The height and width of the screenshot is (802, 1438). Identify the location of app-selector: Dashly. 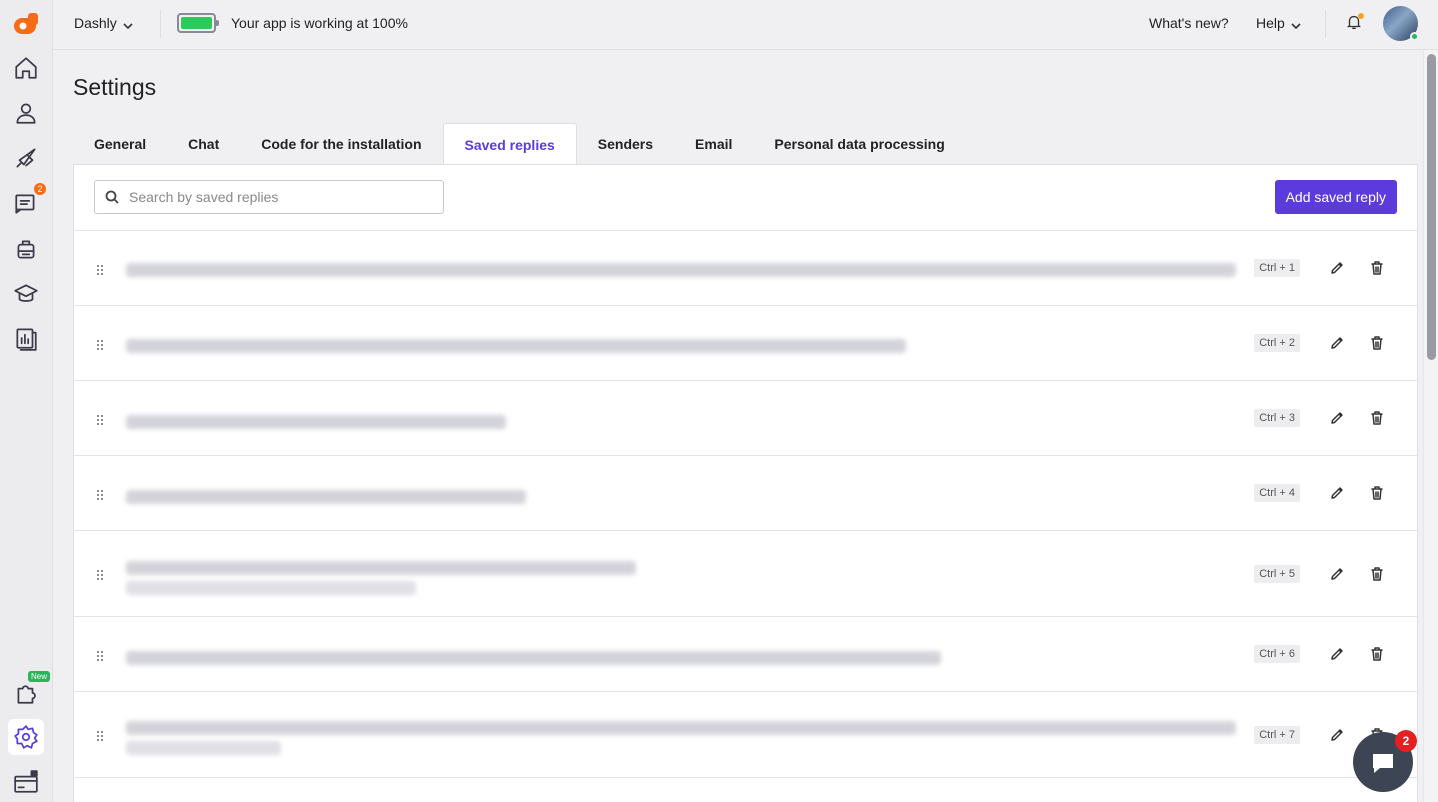
(103, 23).